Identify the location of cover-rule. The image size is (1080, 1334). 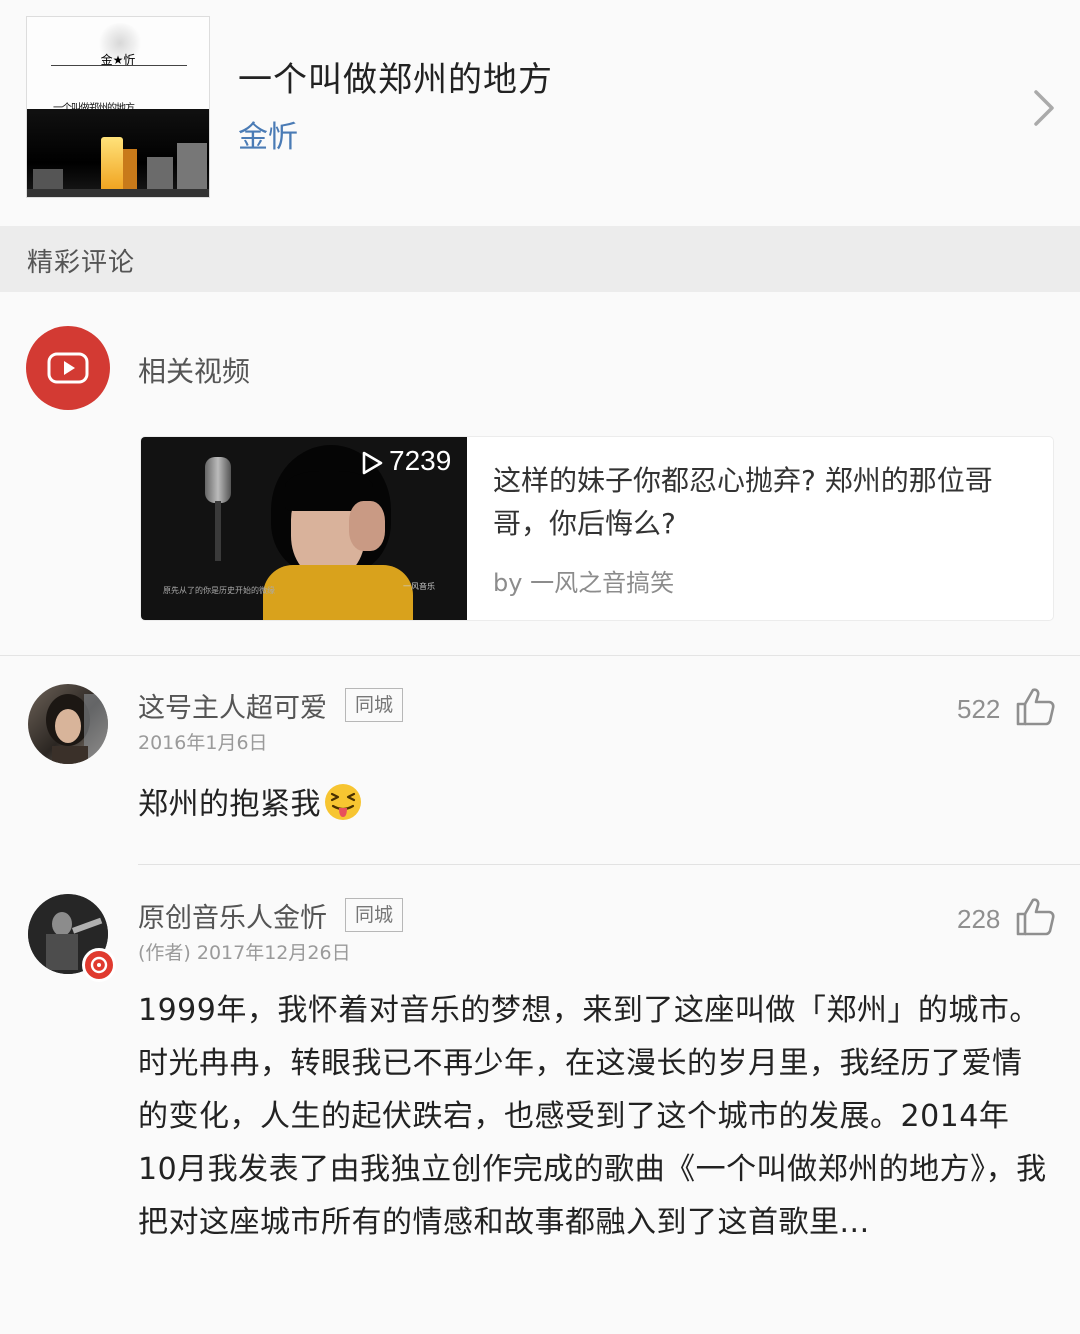
(119, 65).